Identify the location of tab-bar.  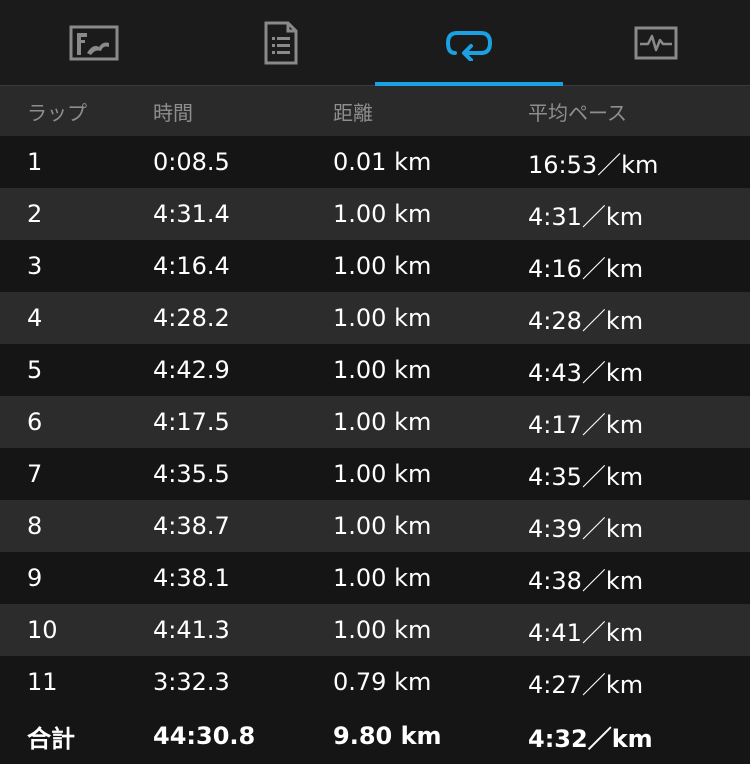
(375, 43).